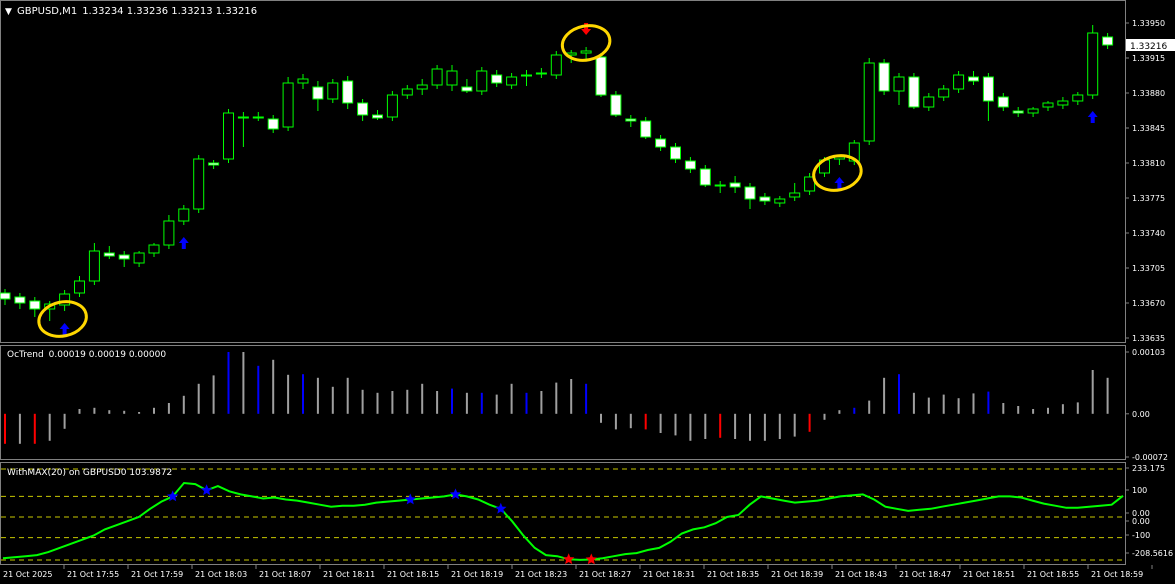 The width and height of the screenshot is (1175, 584). What do you see at coordinates (1148, 58) in the screenshot?
I see `price-tick-label: 1.33915` at bounding box center [1148, 58].